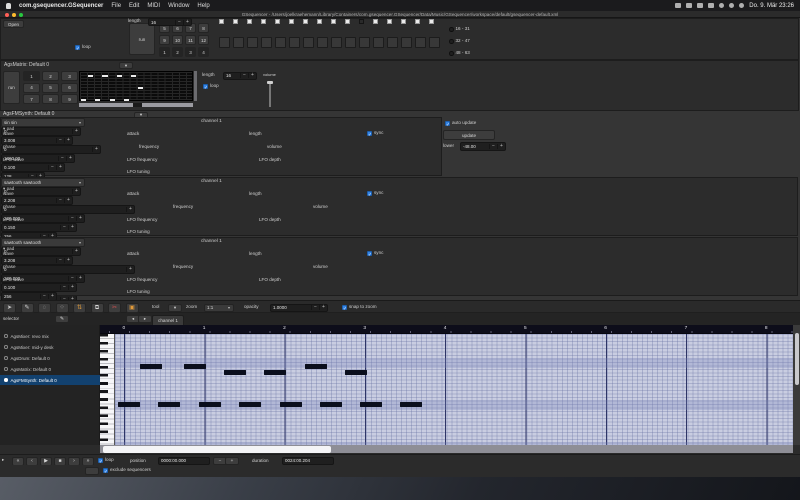  What do you see at coordinates (13, 24) in the screenshot?
I see `drum-open-button: Open` at bounding box center [13, 24].